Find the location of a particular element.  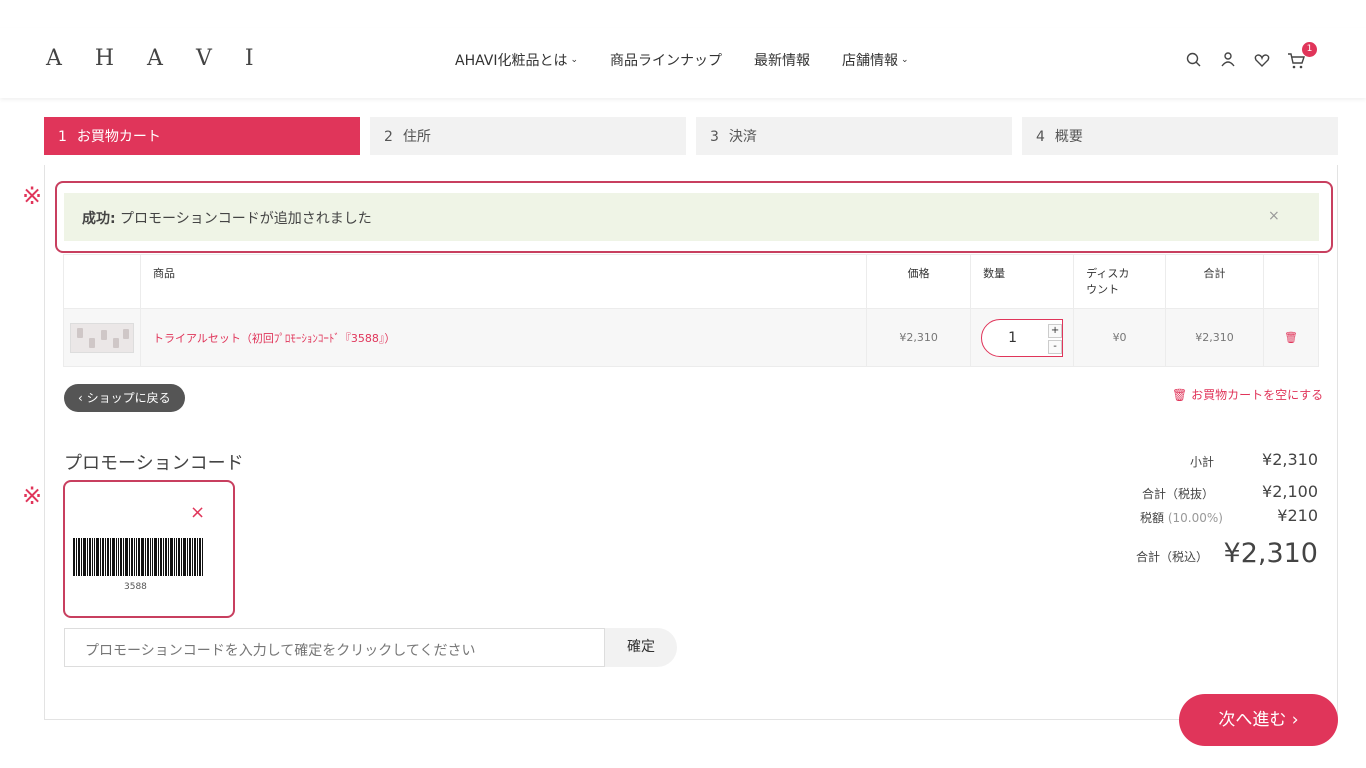

total-excl-tax-value: ¥2,100 is located at coordinates (1290, 491).